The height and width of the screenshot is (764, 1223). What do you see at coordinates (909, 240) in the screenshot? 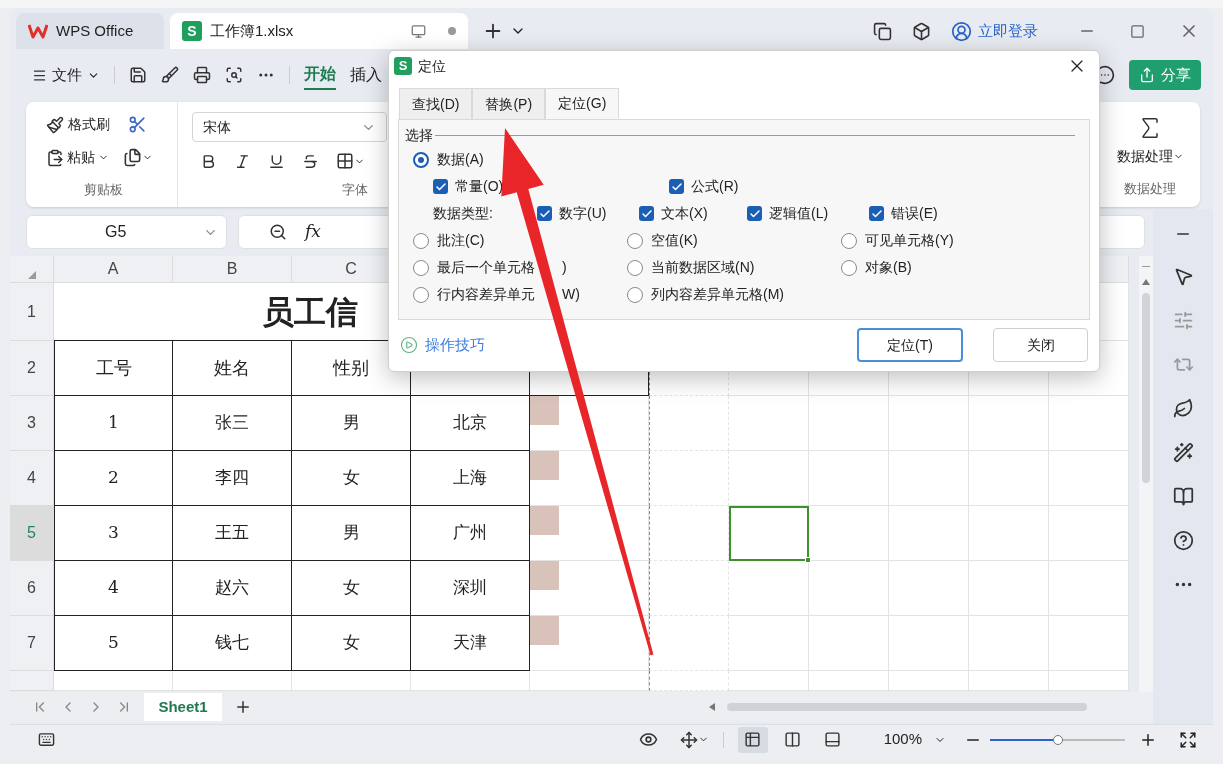
I see `option-label: 可见单元格(Y)` at bounding box center [909, 240].